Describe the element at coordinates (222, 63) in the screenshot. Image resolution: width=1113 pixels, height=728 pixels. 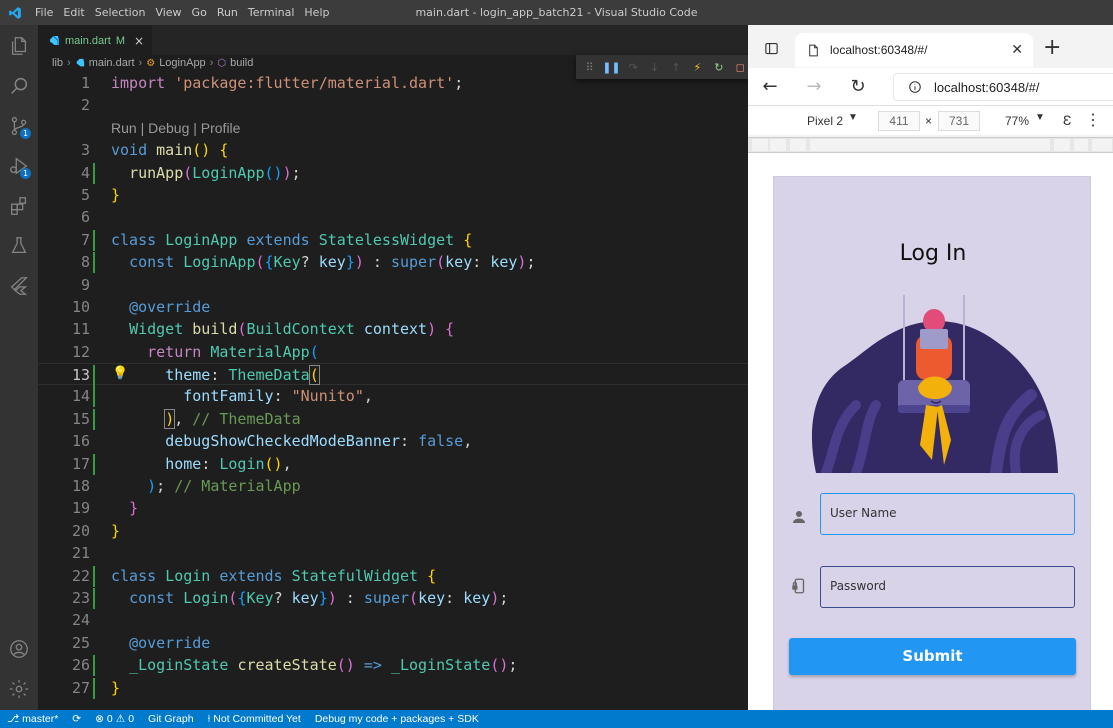
I see `method-icon: ⬡` at that location.